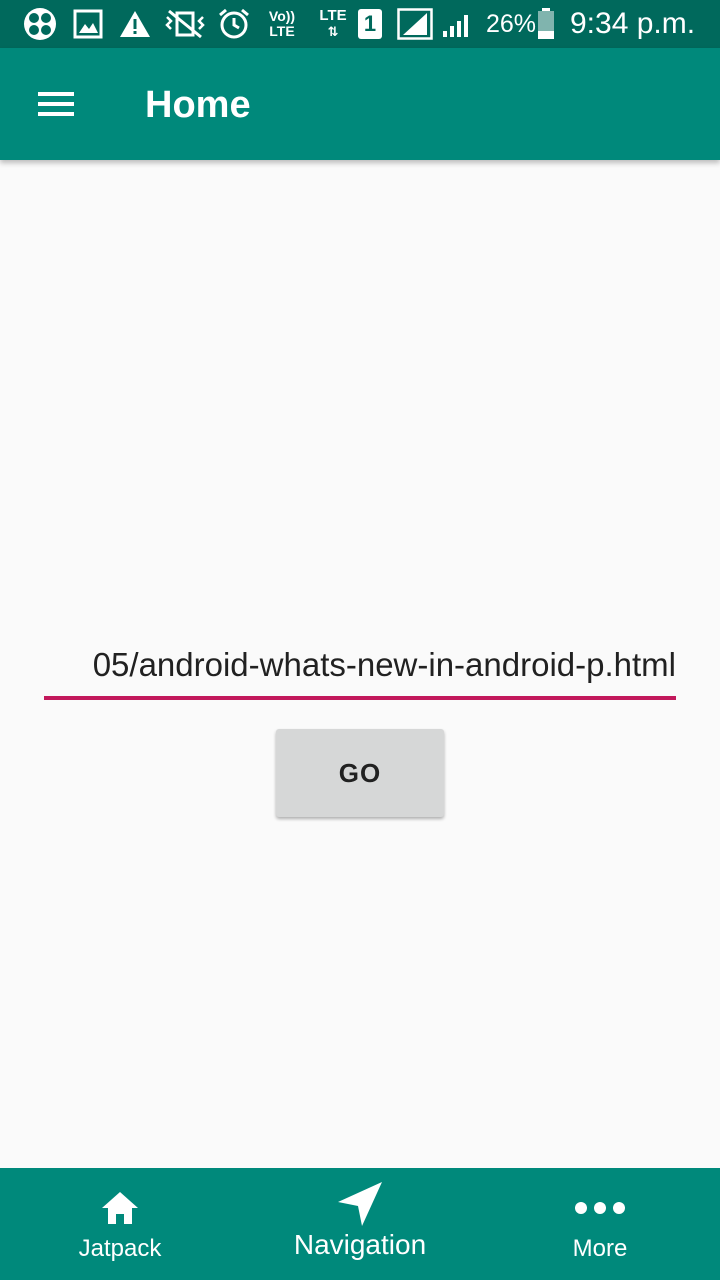  Describe the element at coordinates (546, 24) in the screenshot. I see `battery-icon` at that location.